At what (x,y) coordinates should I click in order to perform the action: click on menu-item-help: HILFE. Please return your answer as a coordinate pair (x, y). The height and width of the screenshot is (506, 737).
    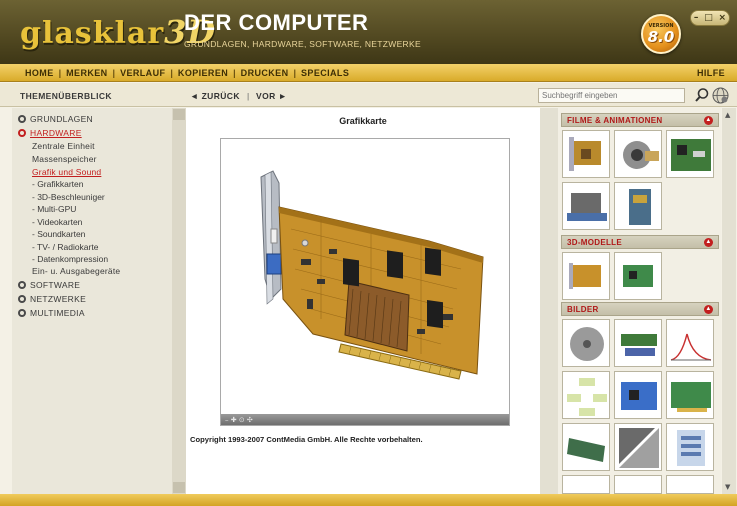
    Looking at the image, I should click on (711, 73).